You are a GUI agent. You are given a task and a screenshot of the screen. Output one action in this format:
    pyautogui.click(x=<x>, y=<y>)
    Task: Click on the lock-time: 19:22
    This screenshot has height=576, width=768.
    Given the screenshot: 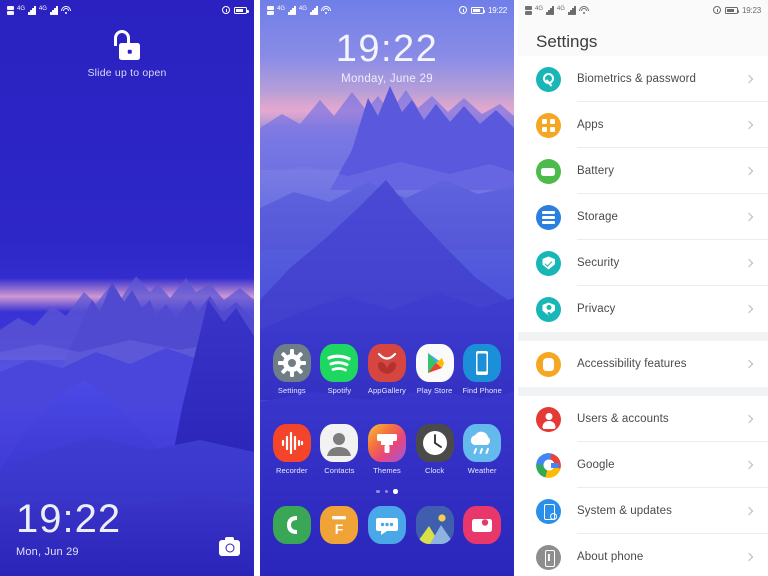 What is the action you would take?
    pyautogui.click(x=69, y=519)
    